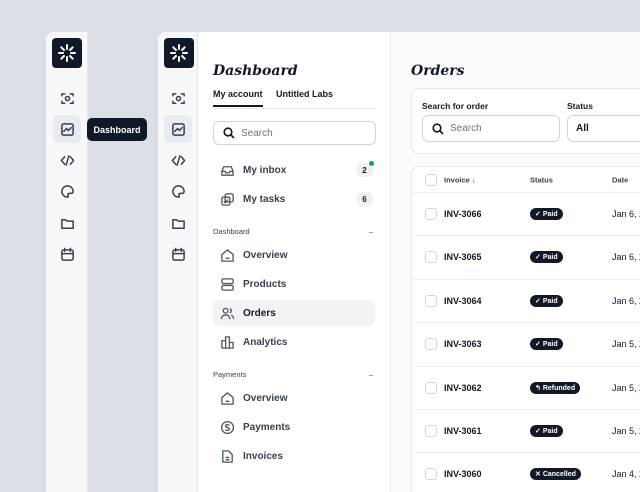 This screenshot has width=640, height=492. Describe the element at coordinates (526, 213) in the screenshot. I see `table-row: INV-3066 ✓ Paid Jan 6, 2` at that location.